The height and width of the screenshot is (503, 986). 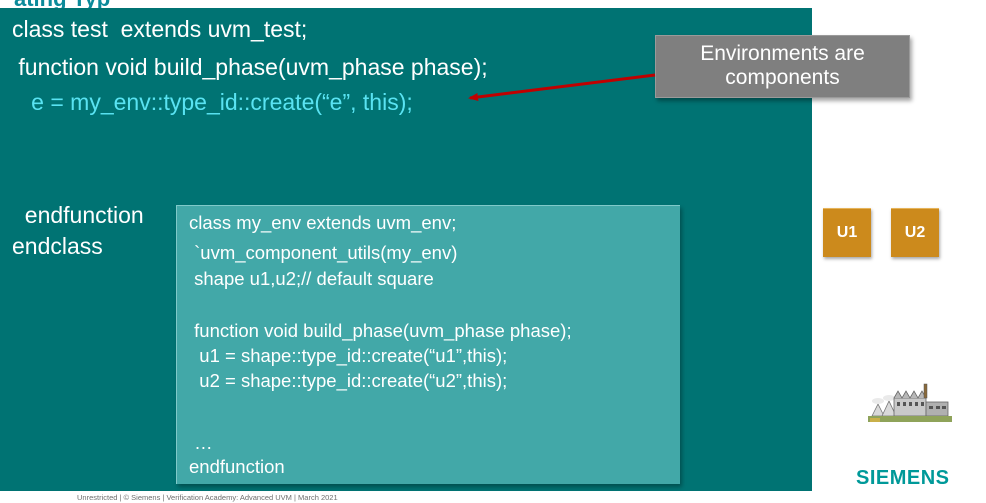 What do you see at coordinates (847, 232) in the screenshot?
I see `component-u1: U1` at bounding box center [847, 232].